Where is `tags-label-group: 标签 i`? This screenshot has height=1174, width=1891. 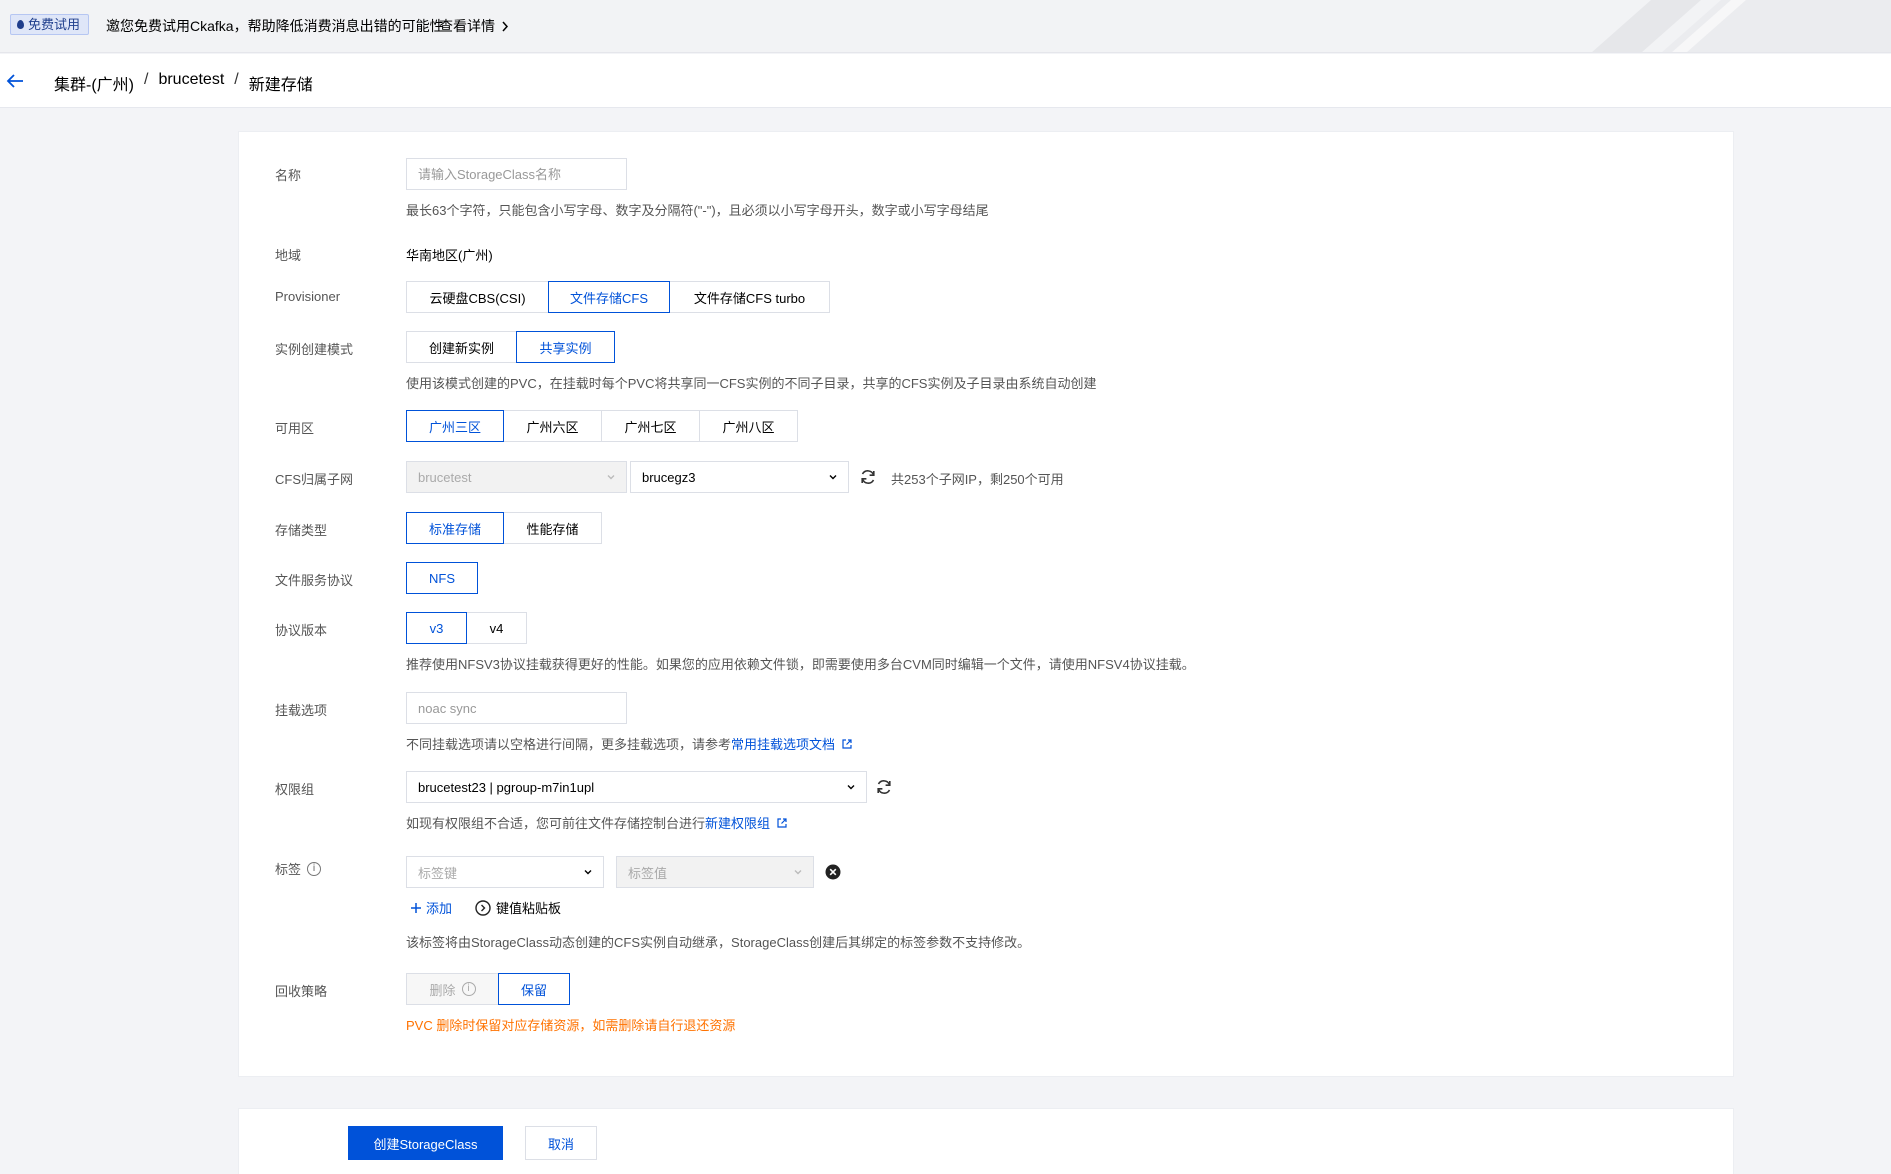 tags-label-group: 标签 i is located at coordinates (298, 868).